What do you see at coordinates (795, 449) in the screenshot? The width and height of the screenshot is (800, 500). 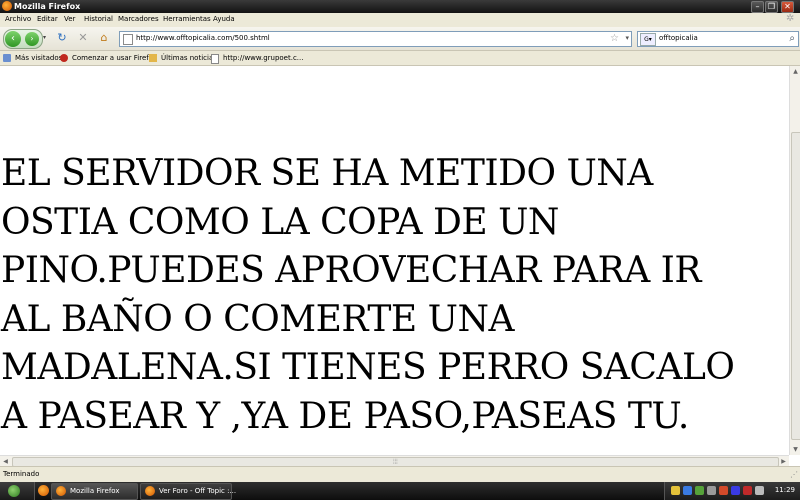 I see `scroll-down-icon: ▼` at bounding box center [795, 449].